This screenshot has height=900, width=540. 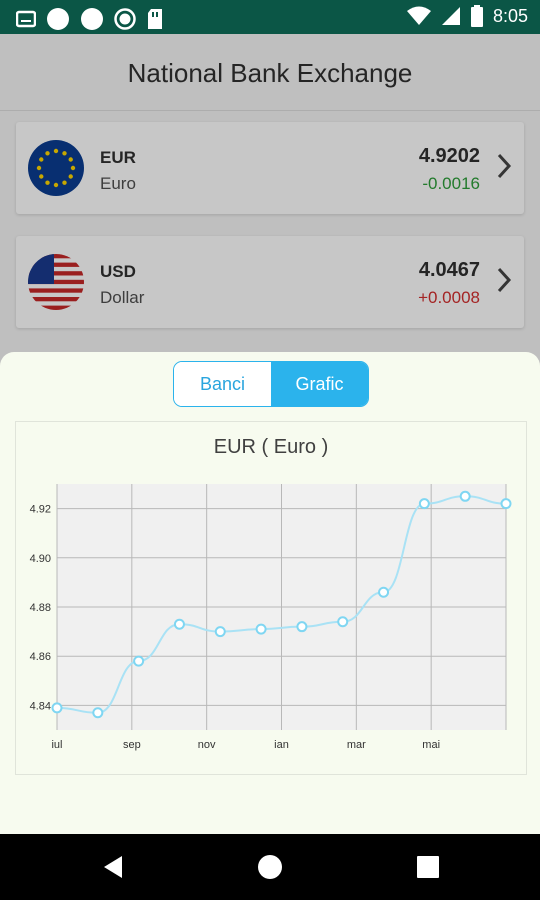 I want to click on tab-banci: Banci, so click(x=222, y=384).